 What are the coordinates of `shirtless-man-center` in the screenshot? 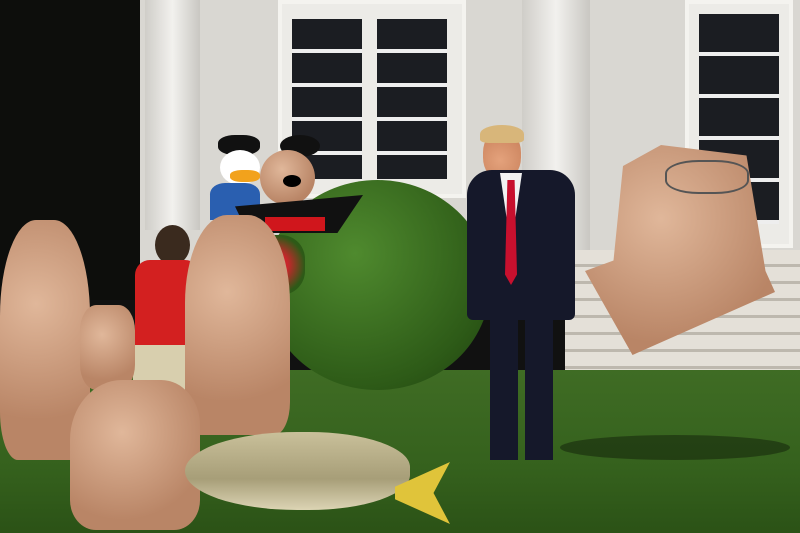 It's located at (237, 325).